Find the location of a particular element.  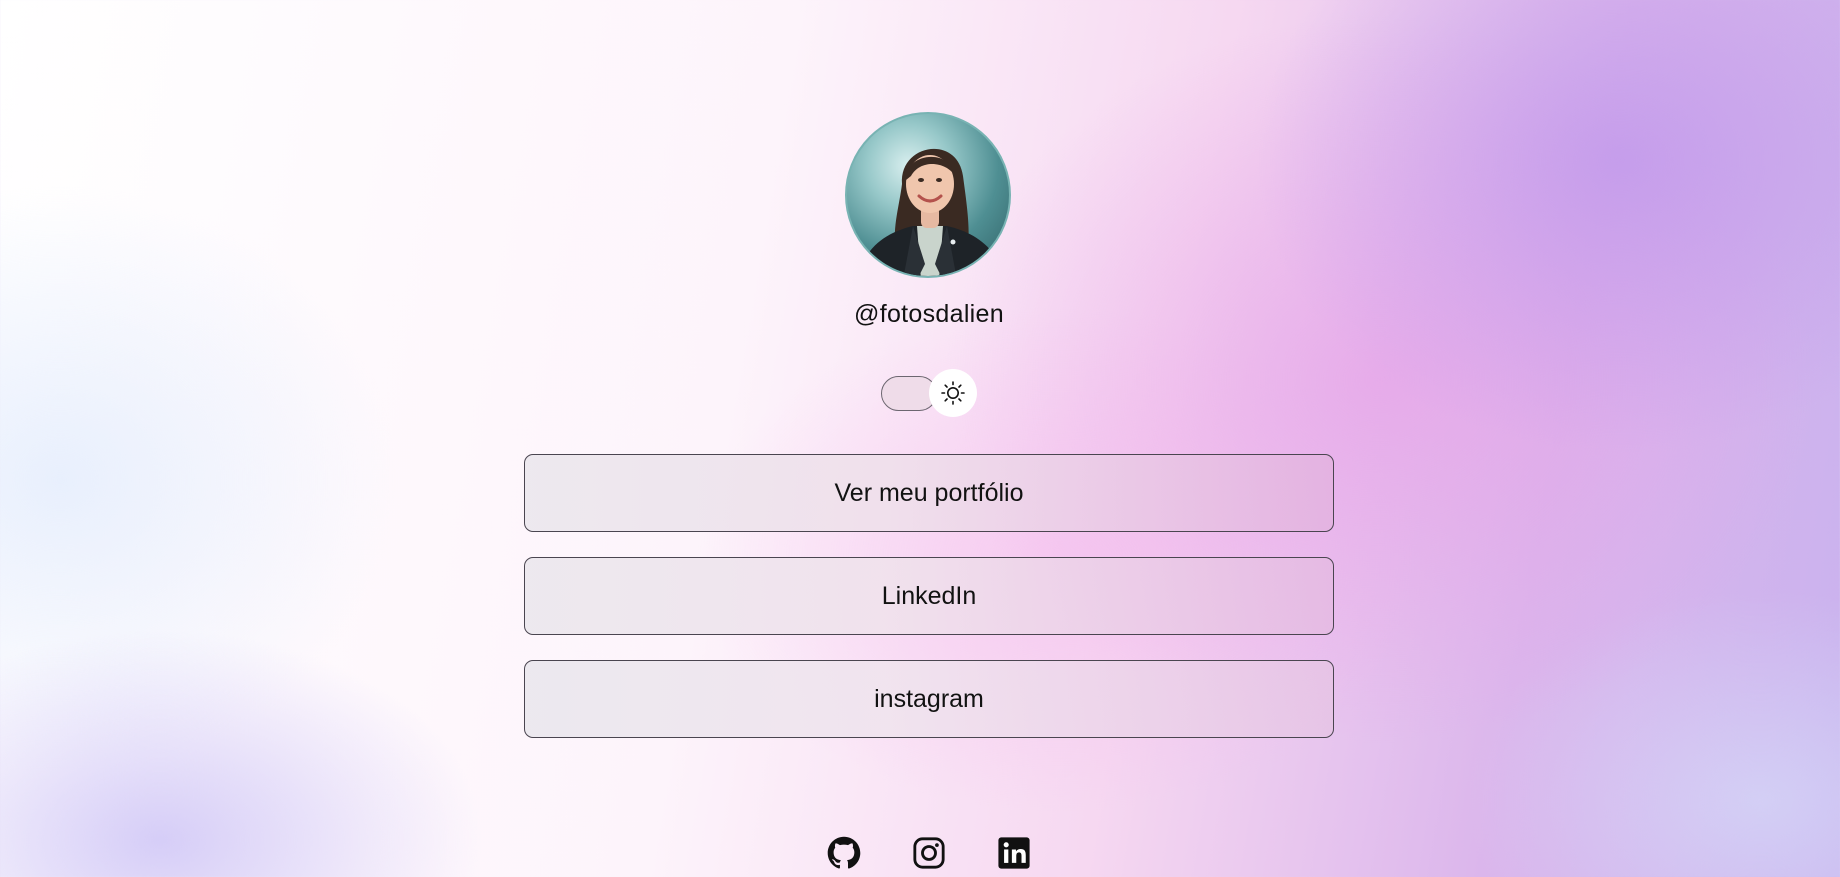

social-icons-row is located at coordinates (928, 853).